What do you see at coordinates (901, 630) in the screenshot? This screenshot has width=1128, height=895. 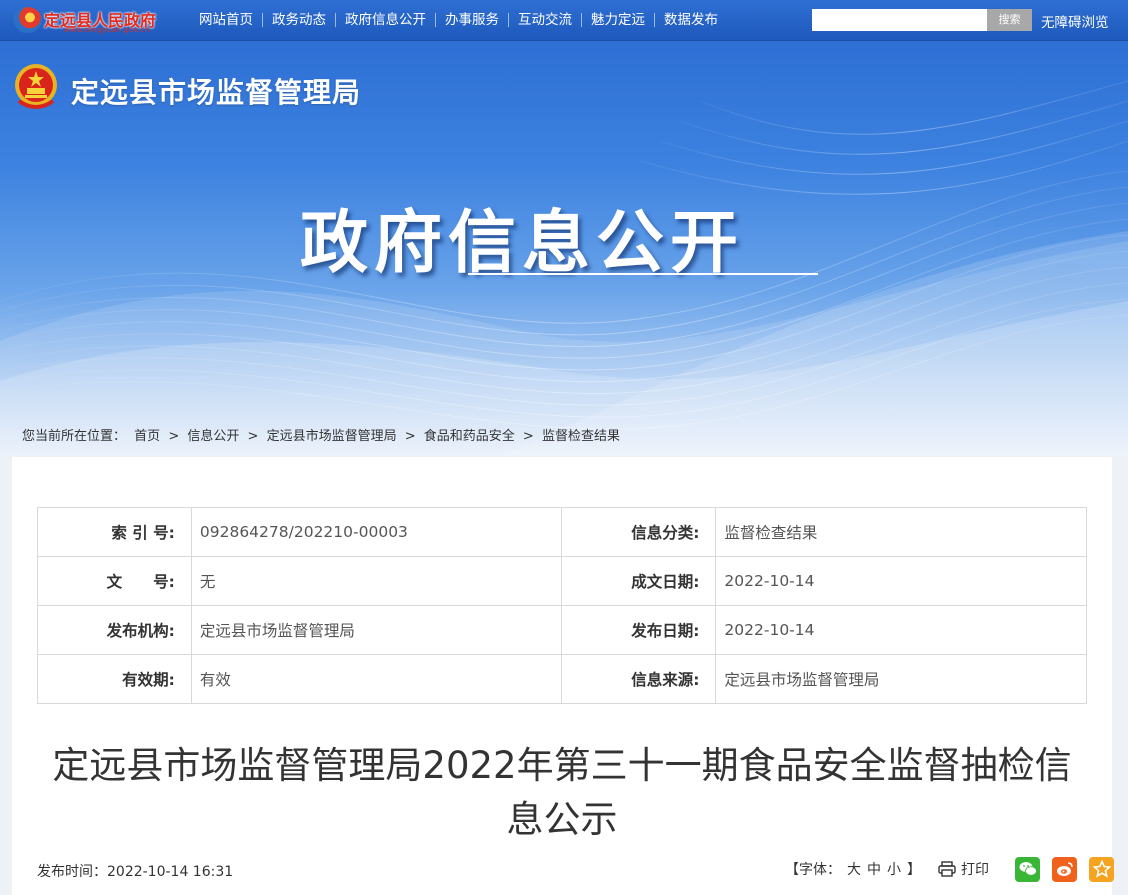 I see `meta-value-publish-date: 2022-10-14` at bounding box center [901, 630].